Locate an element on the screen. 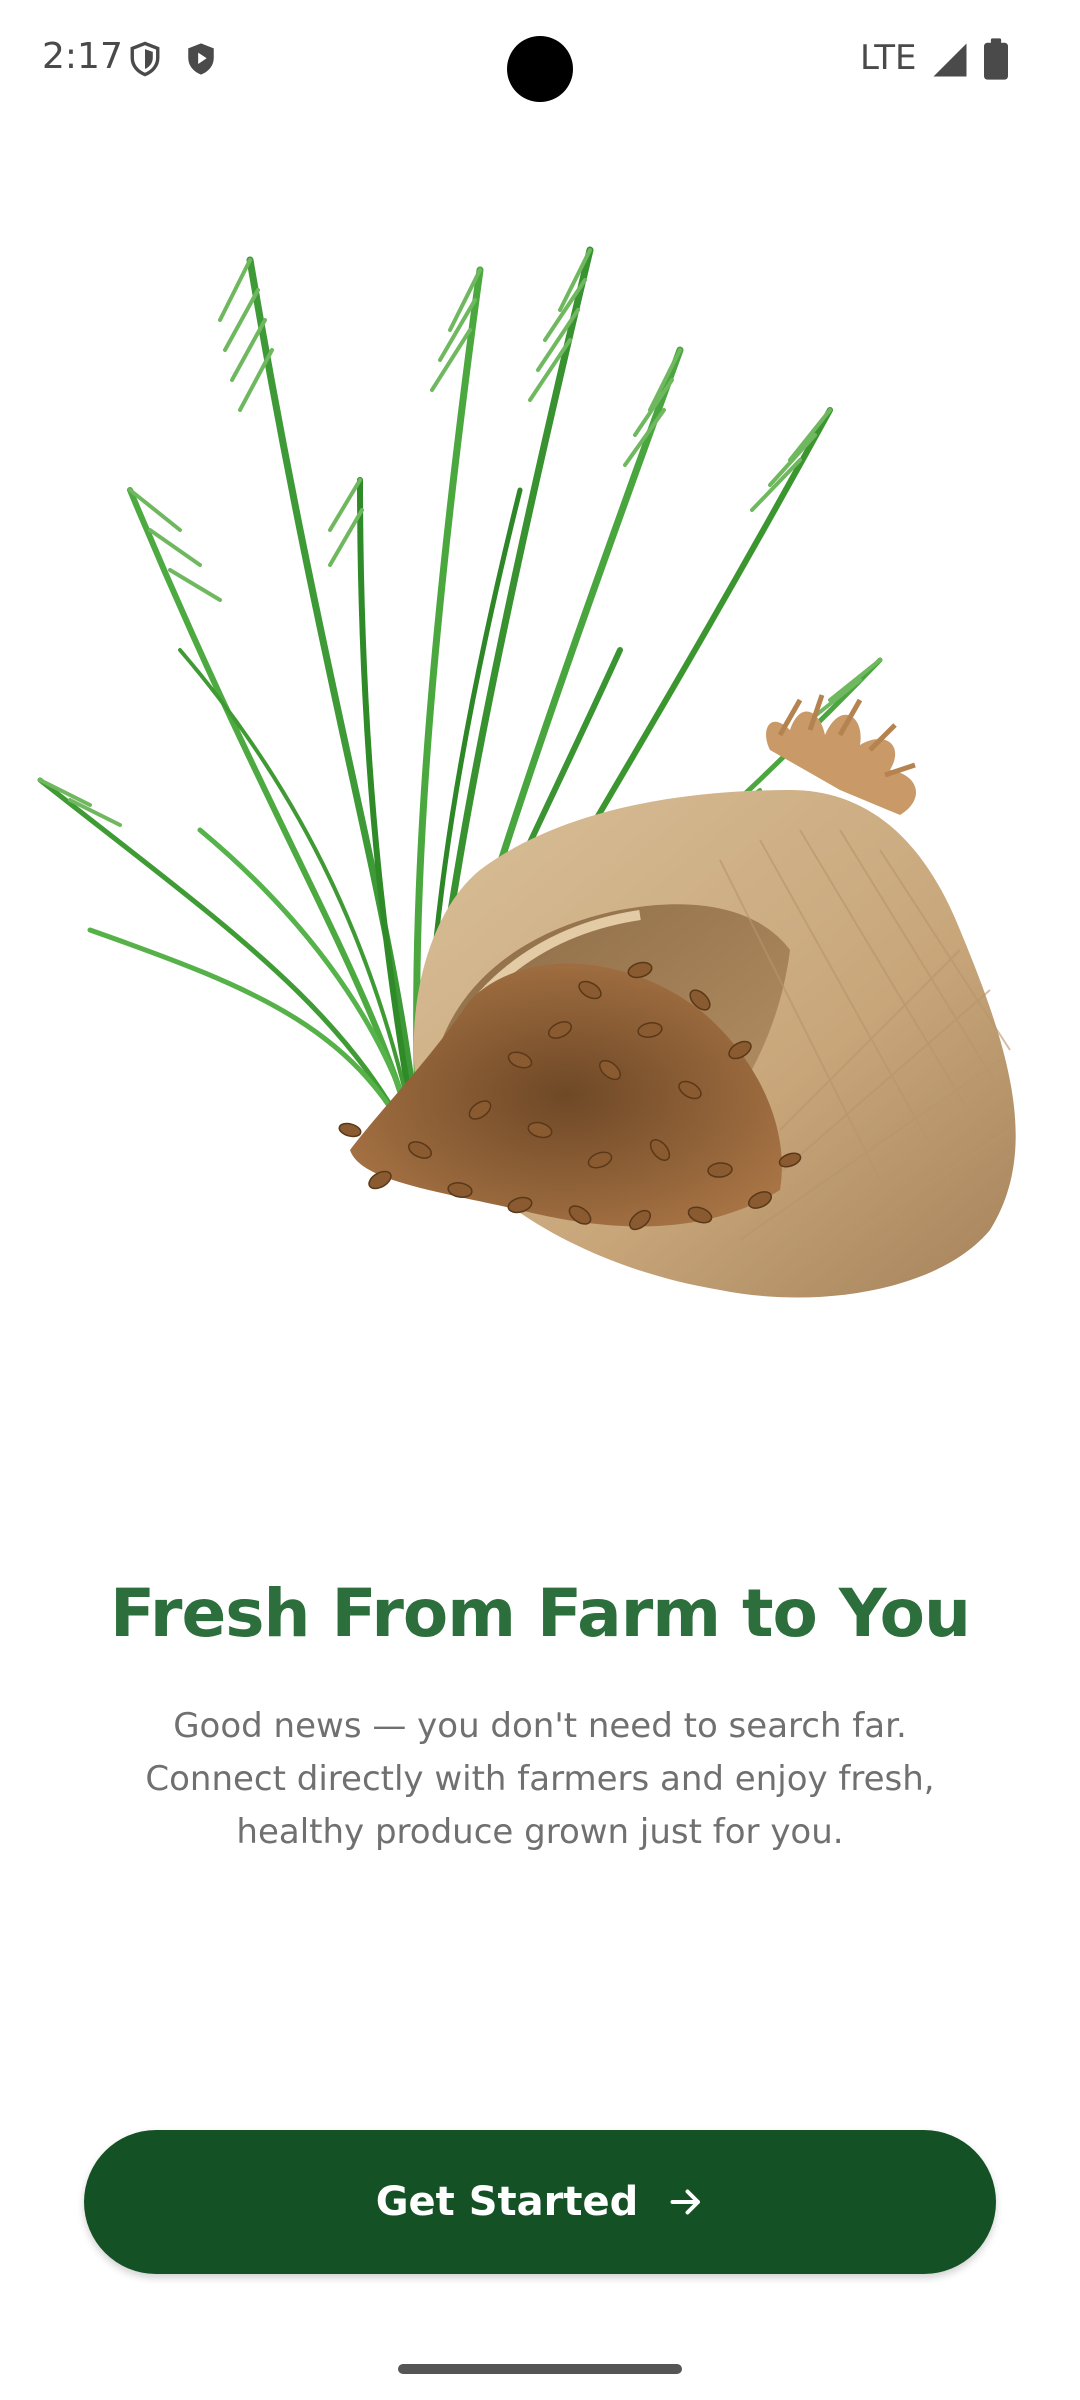  onboarding-title: Fresh From Farm to You is located at coordinates (540, 1613).